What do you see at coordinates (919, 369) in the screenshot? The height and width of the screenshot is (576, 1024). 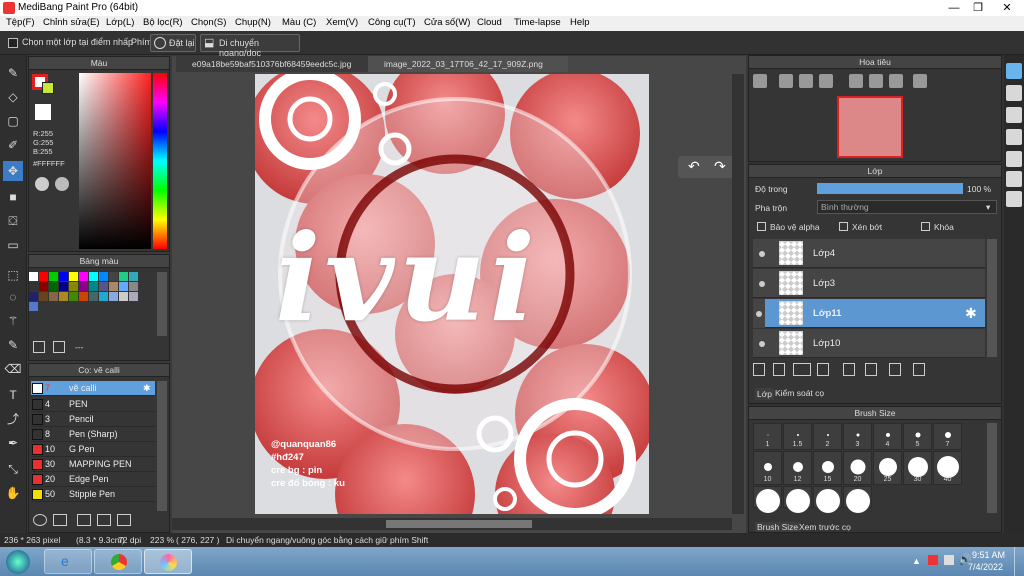 I see `delete-layer-icon` at bounding box center [919, 369].